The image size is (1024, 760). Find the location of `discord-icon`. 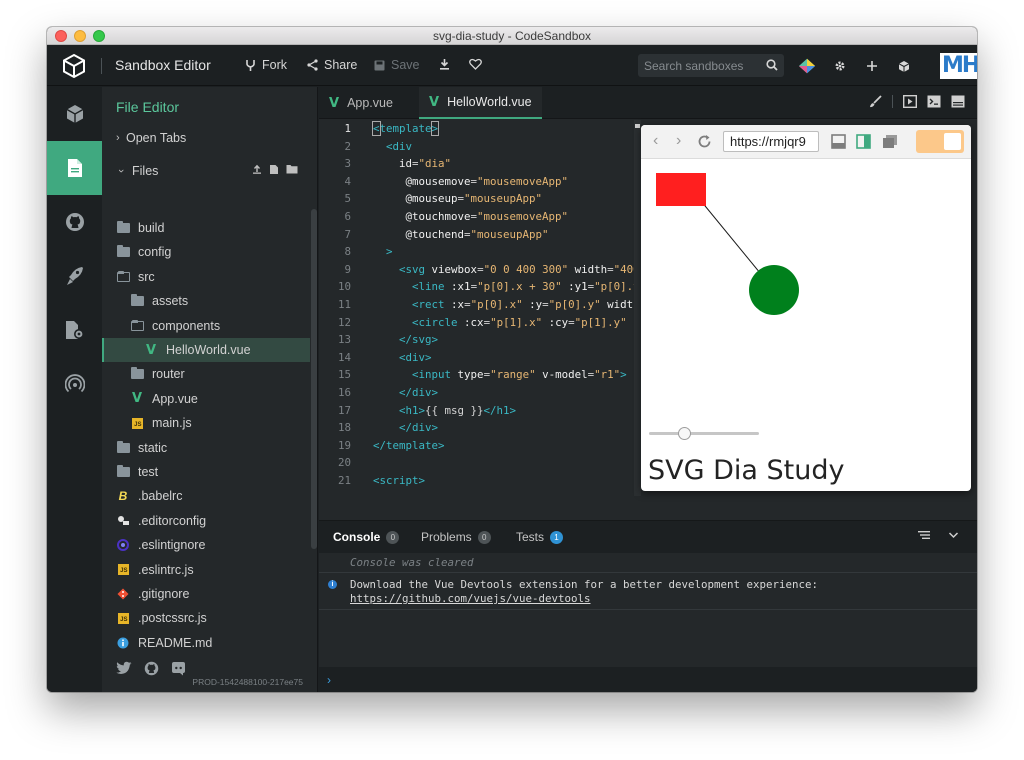

discord-icon is located at coordinates (178, 668).